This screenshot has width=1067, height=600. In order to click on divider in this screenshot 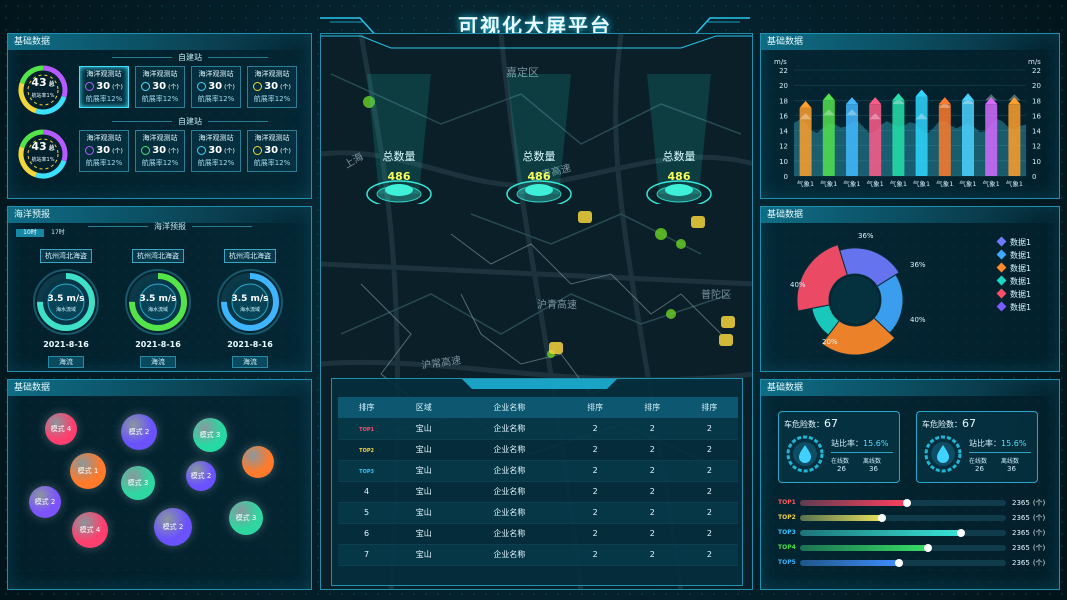, I will do `click(862, 452)`.